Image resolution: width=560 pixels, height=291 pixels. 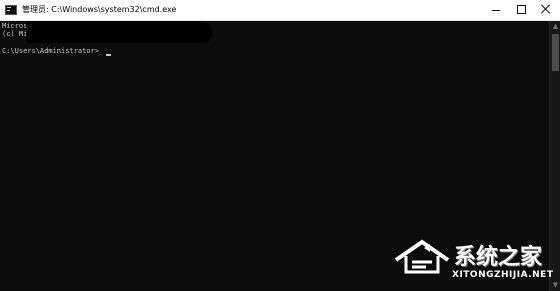 What do you see at coordinates (280, 10) in the screenshot?
I see `title-bar: 管理员: C:\Windows\system32\cmd.exe` at bounding box center [280, 10].